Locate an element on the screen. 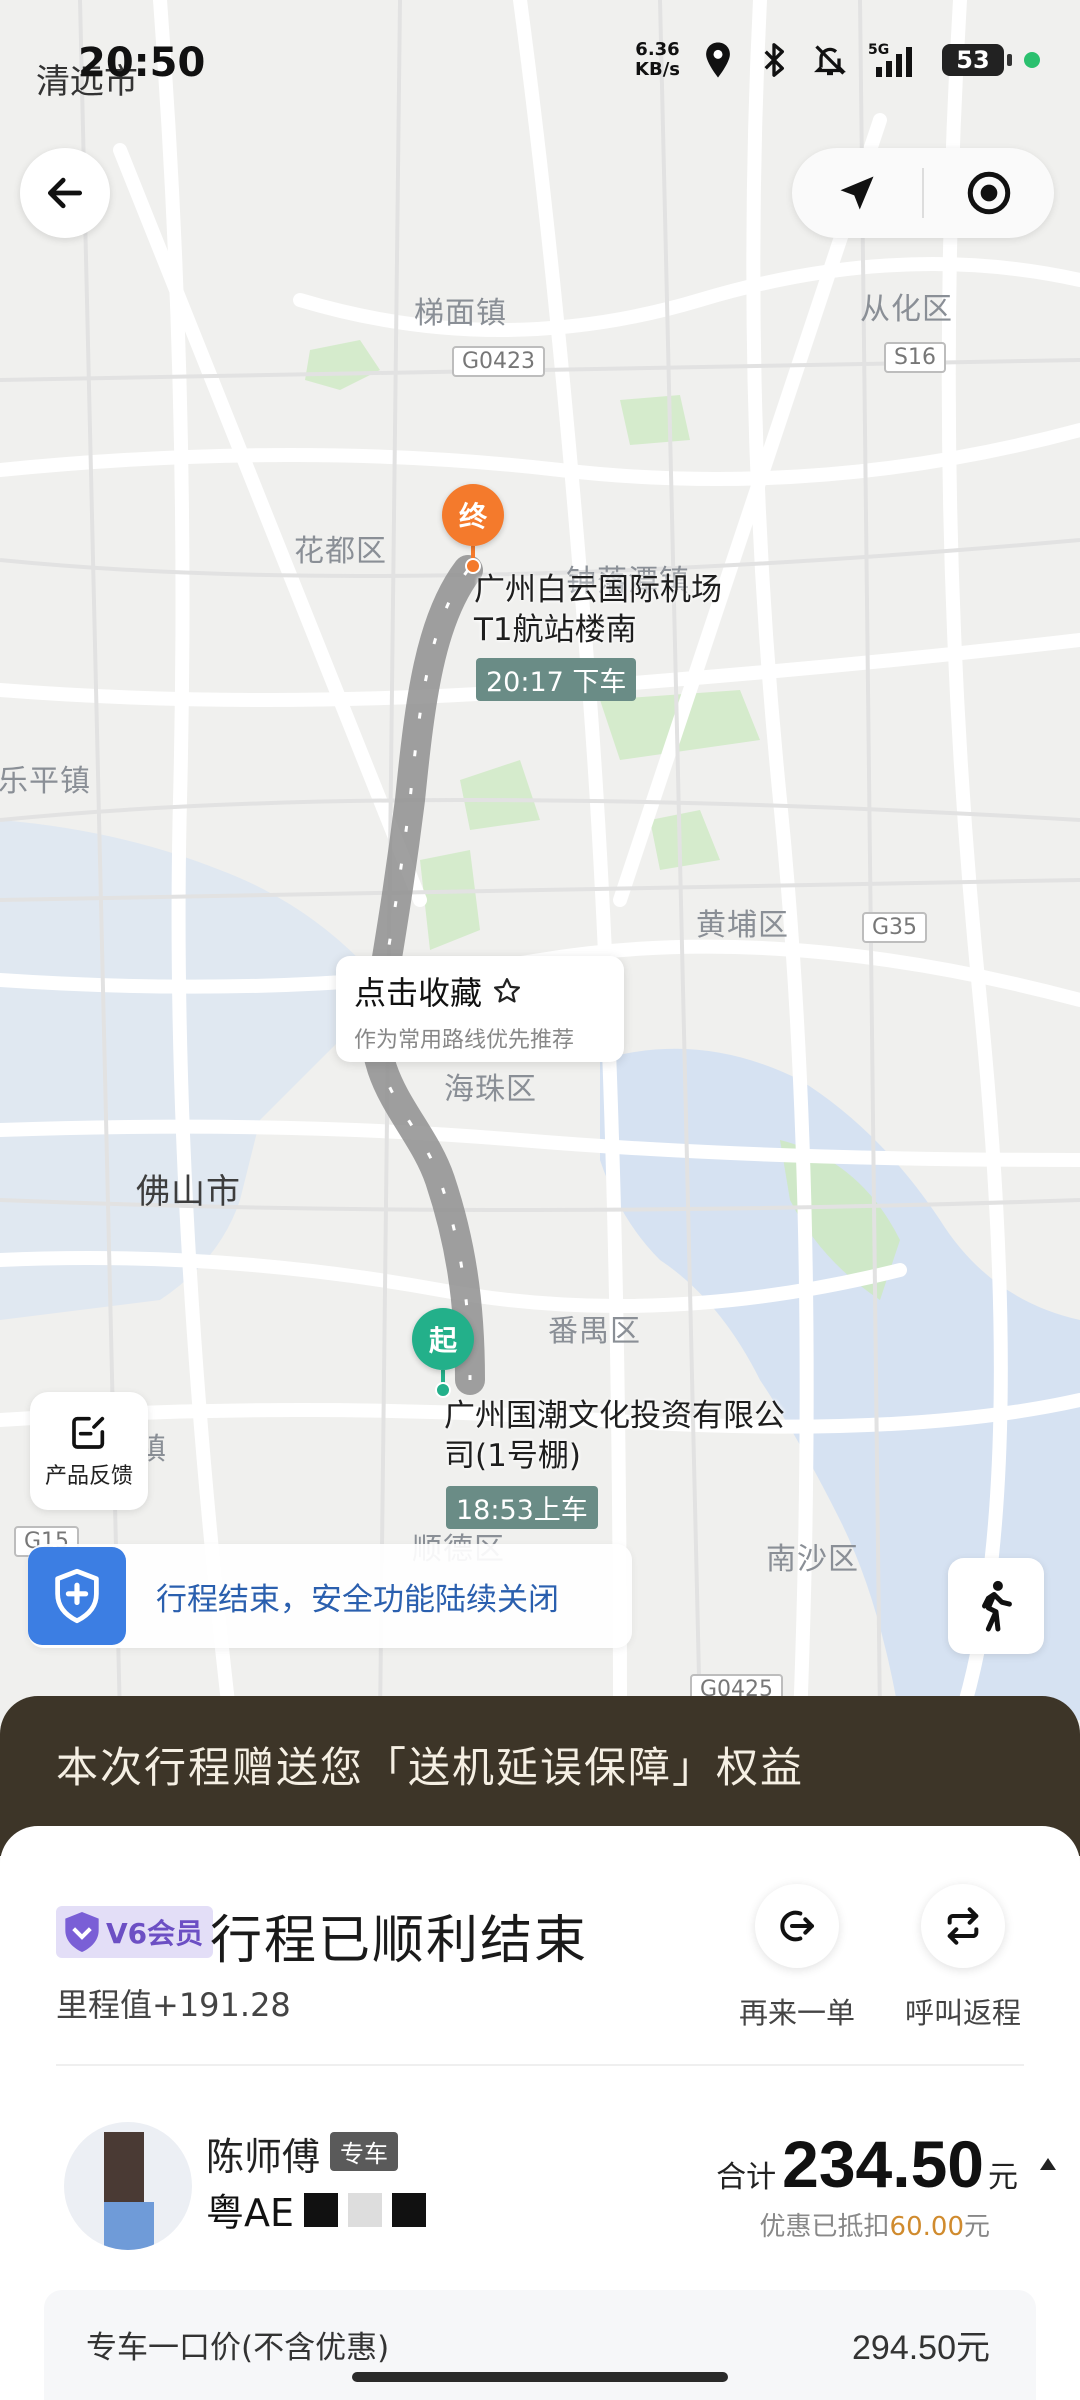 Image resolution: width=1080 pixels, height=2400 pixels. location-icon is located at coordinates (718, 60).